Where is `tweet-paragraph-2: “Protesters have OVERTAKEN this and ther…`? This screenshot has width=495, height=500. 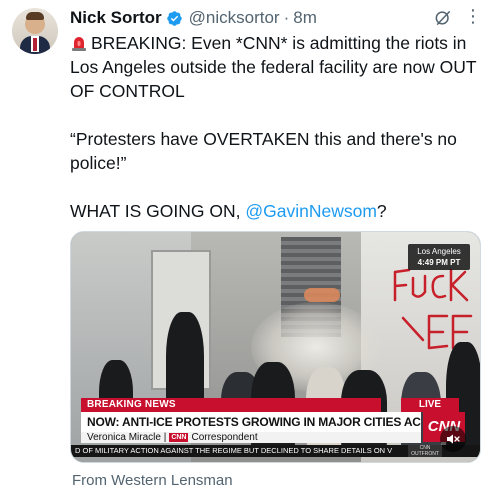 tweet-paragraph-2: “Protesters have OVERTAKEN this and ther… is located at coordinates (263, 151).